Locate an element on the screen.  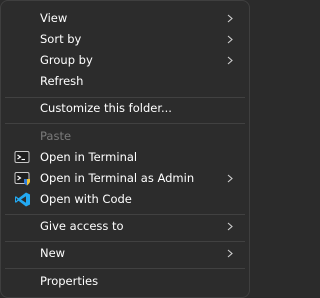
terminal-icon is located at coordinates (22, 157).